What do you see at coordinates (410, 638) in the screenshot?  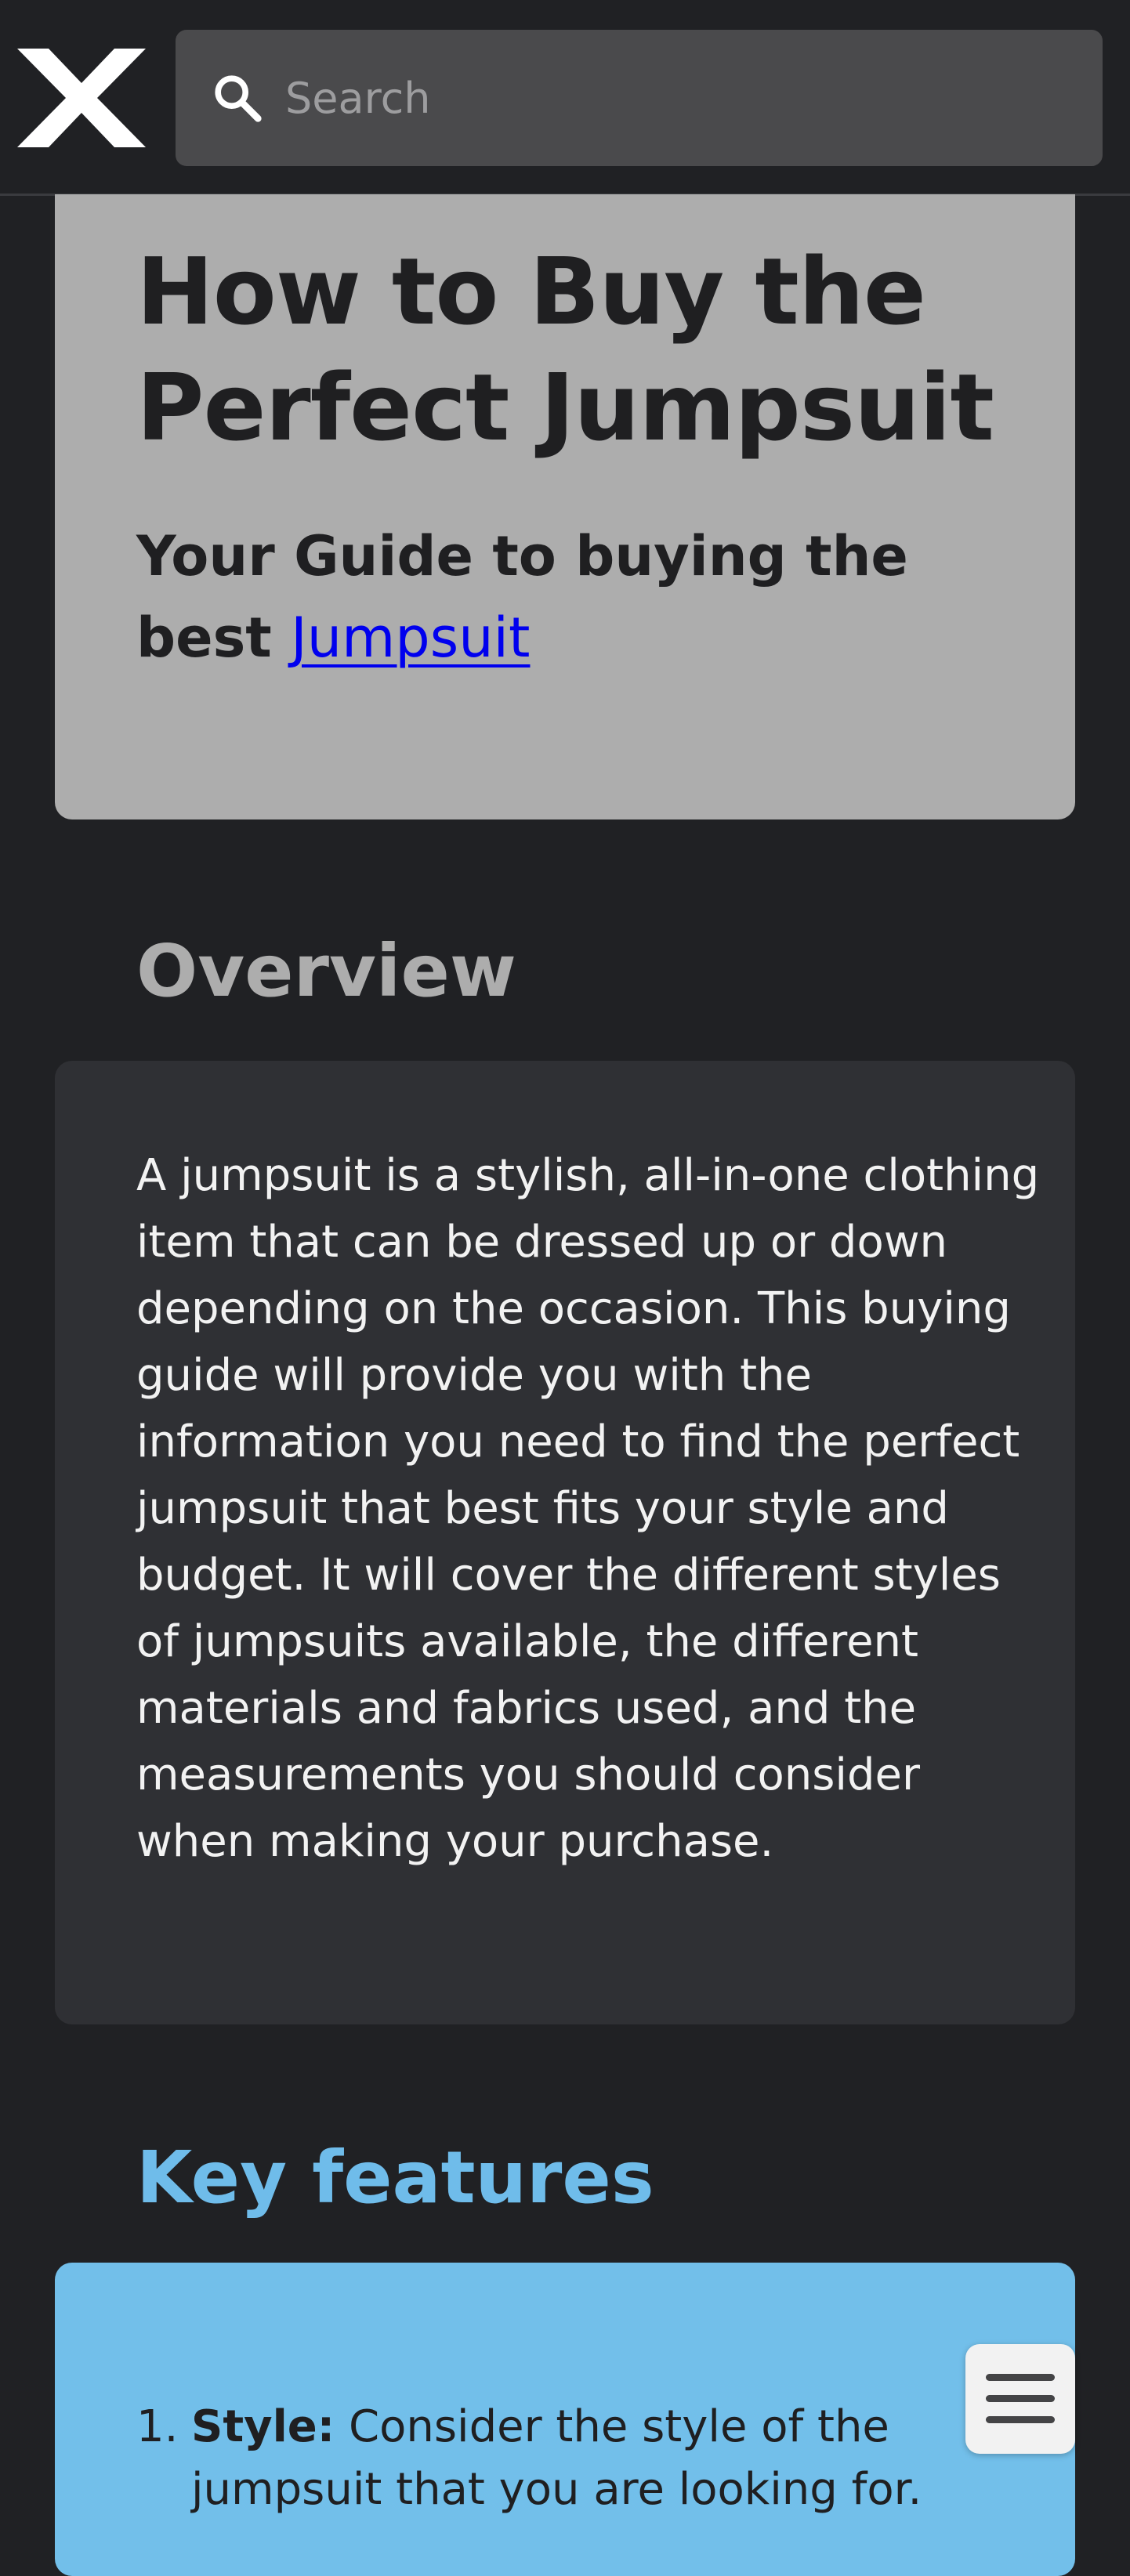 I see `subtitle-link-jumpsuit: Jumpsuit` at bounding box center [410, 638].